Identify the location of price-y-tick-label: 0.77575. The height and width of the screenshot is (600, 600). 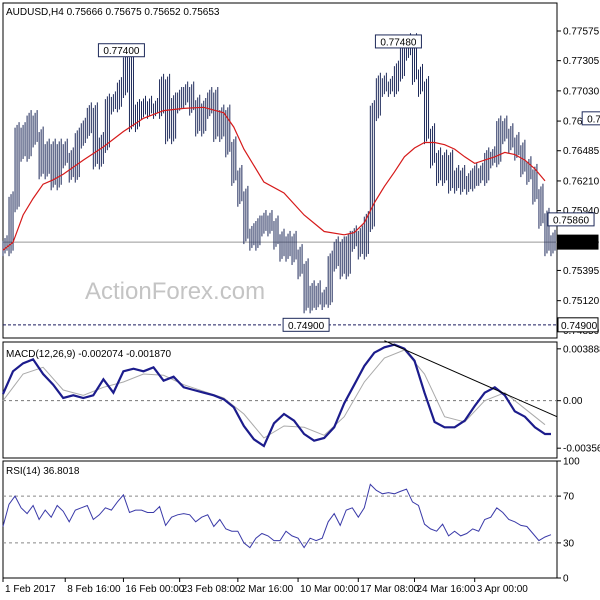
(581, 32).